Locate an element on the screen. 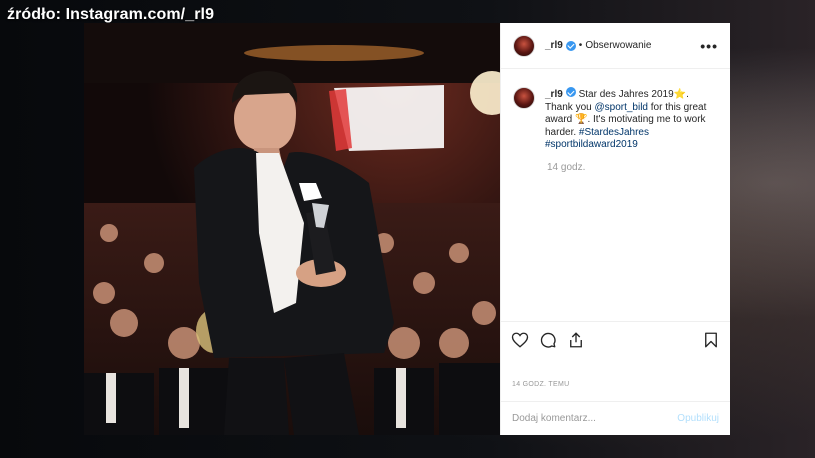 The width and height of the screenshot is (815, 458). star-emoji: ⭐ is located at coordinates (680, 94).